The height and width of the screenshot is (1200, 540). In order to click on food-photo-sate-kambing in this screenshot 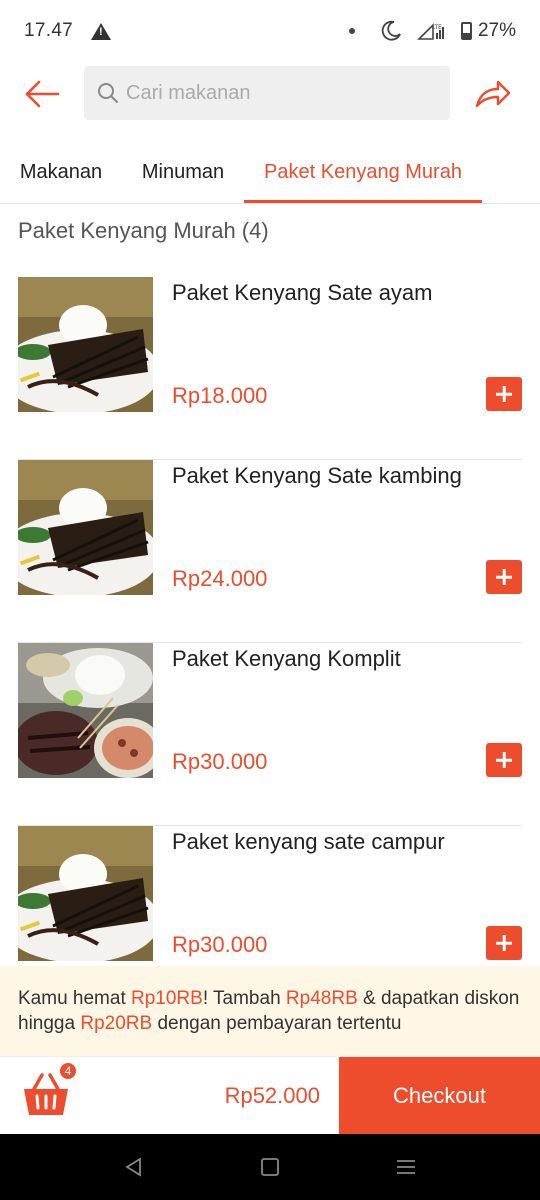, I will do `click(85, 527)`.